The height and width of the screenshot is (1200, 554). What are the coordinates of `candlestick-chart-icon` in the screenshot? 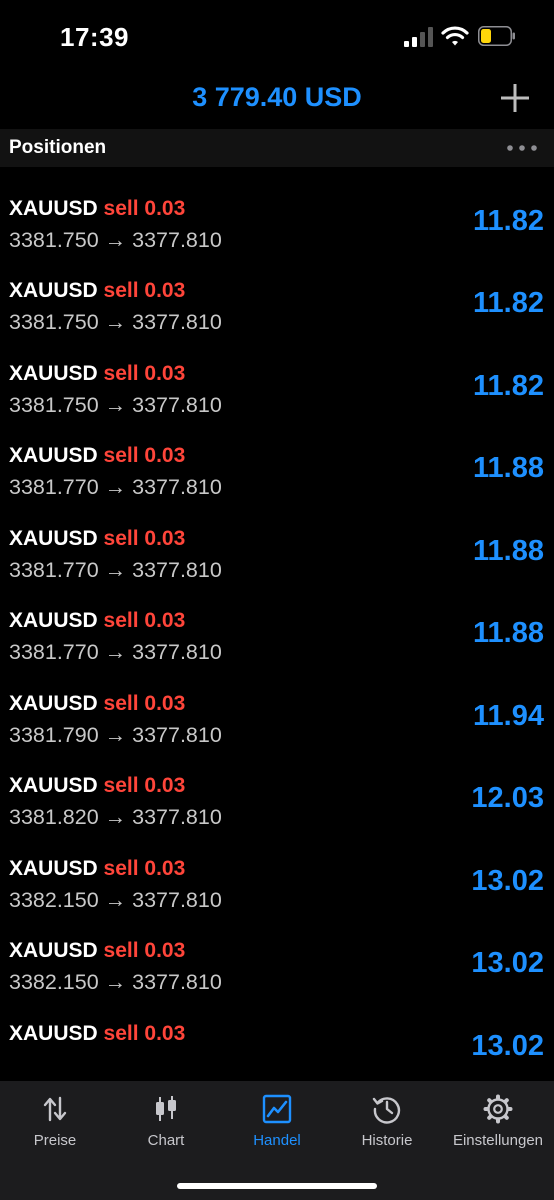 It's located at (166, 1108).